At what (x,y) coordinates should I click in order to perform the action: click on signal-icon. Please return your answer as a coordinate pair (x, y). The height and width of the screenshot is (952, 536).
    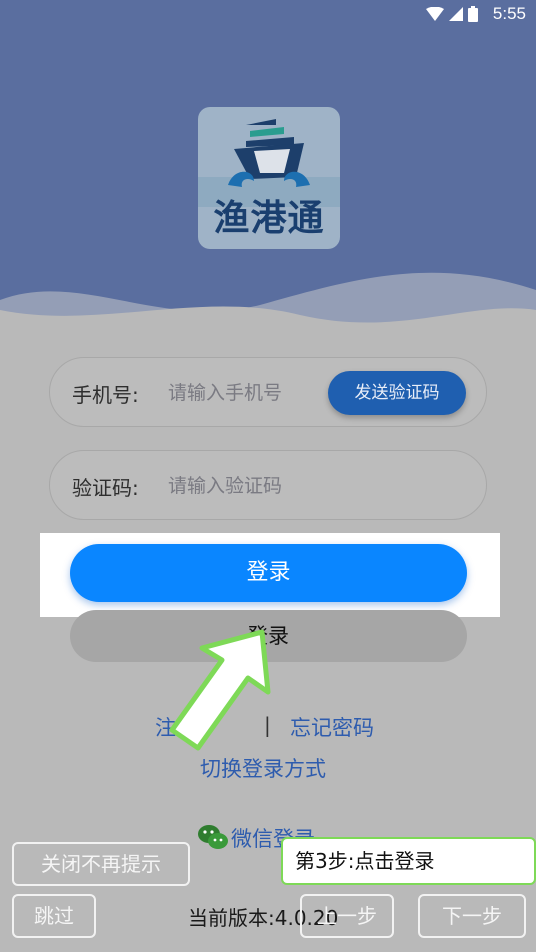
    Looking at the image, I should click on (456, 14).